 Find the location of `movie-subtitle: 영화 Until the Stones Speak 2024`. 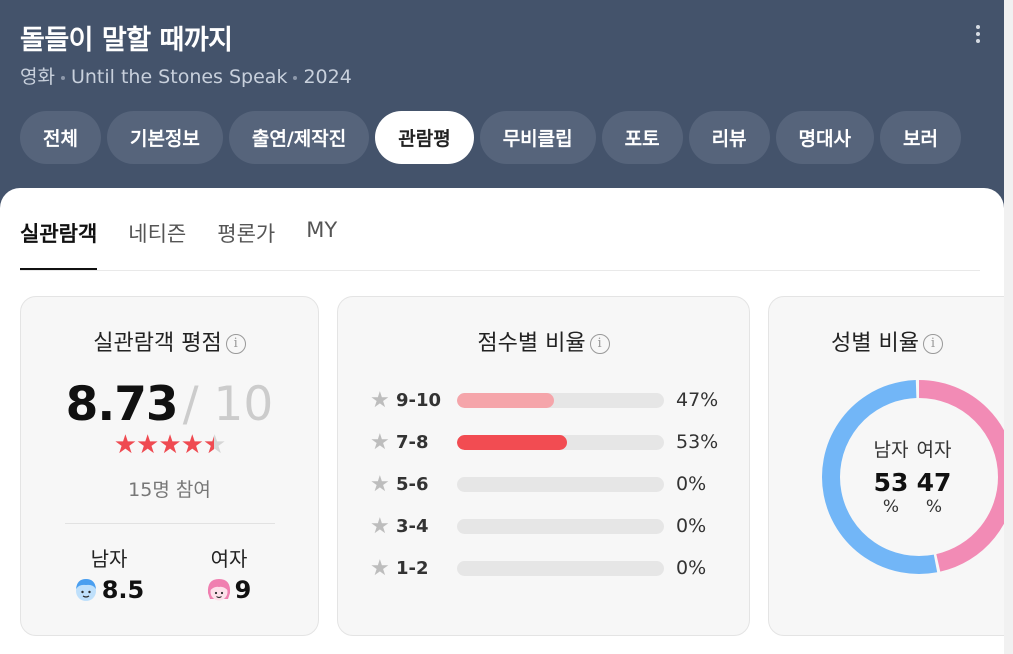

movie-subtitle: 영화 Until the Stones Speak 2024 is located at coordinates (186, 75).